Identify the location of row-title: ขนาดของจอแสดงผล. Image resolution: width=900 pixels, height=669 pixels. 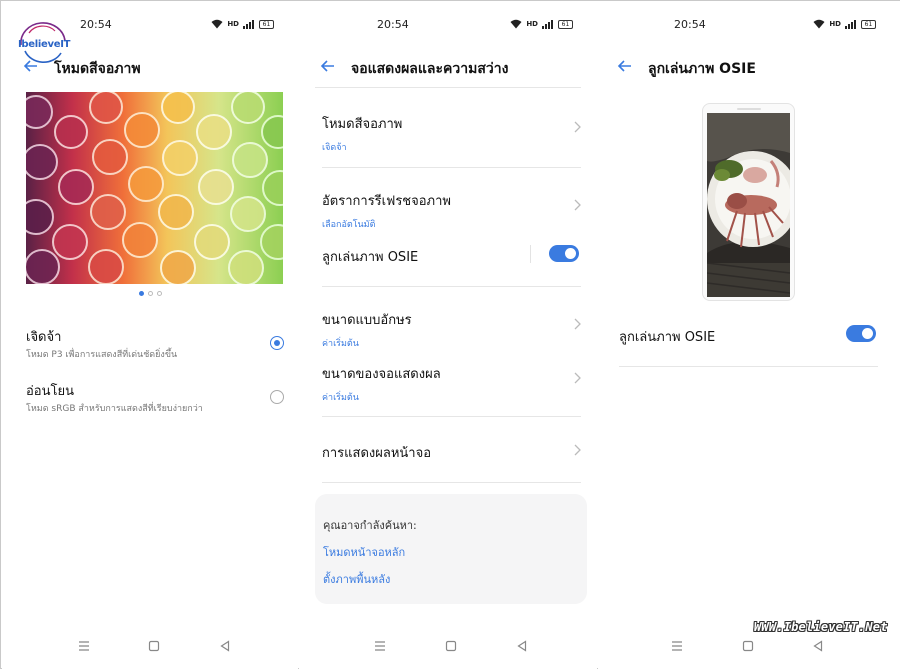
(381, 374).